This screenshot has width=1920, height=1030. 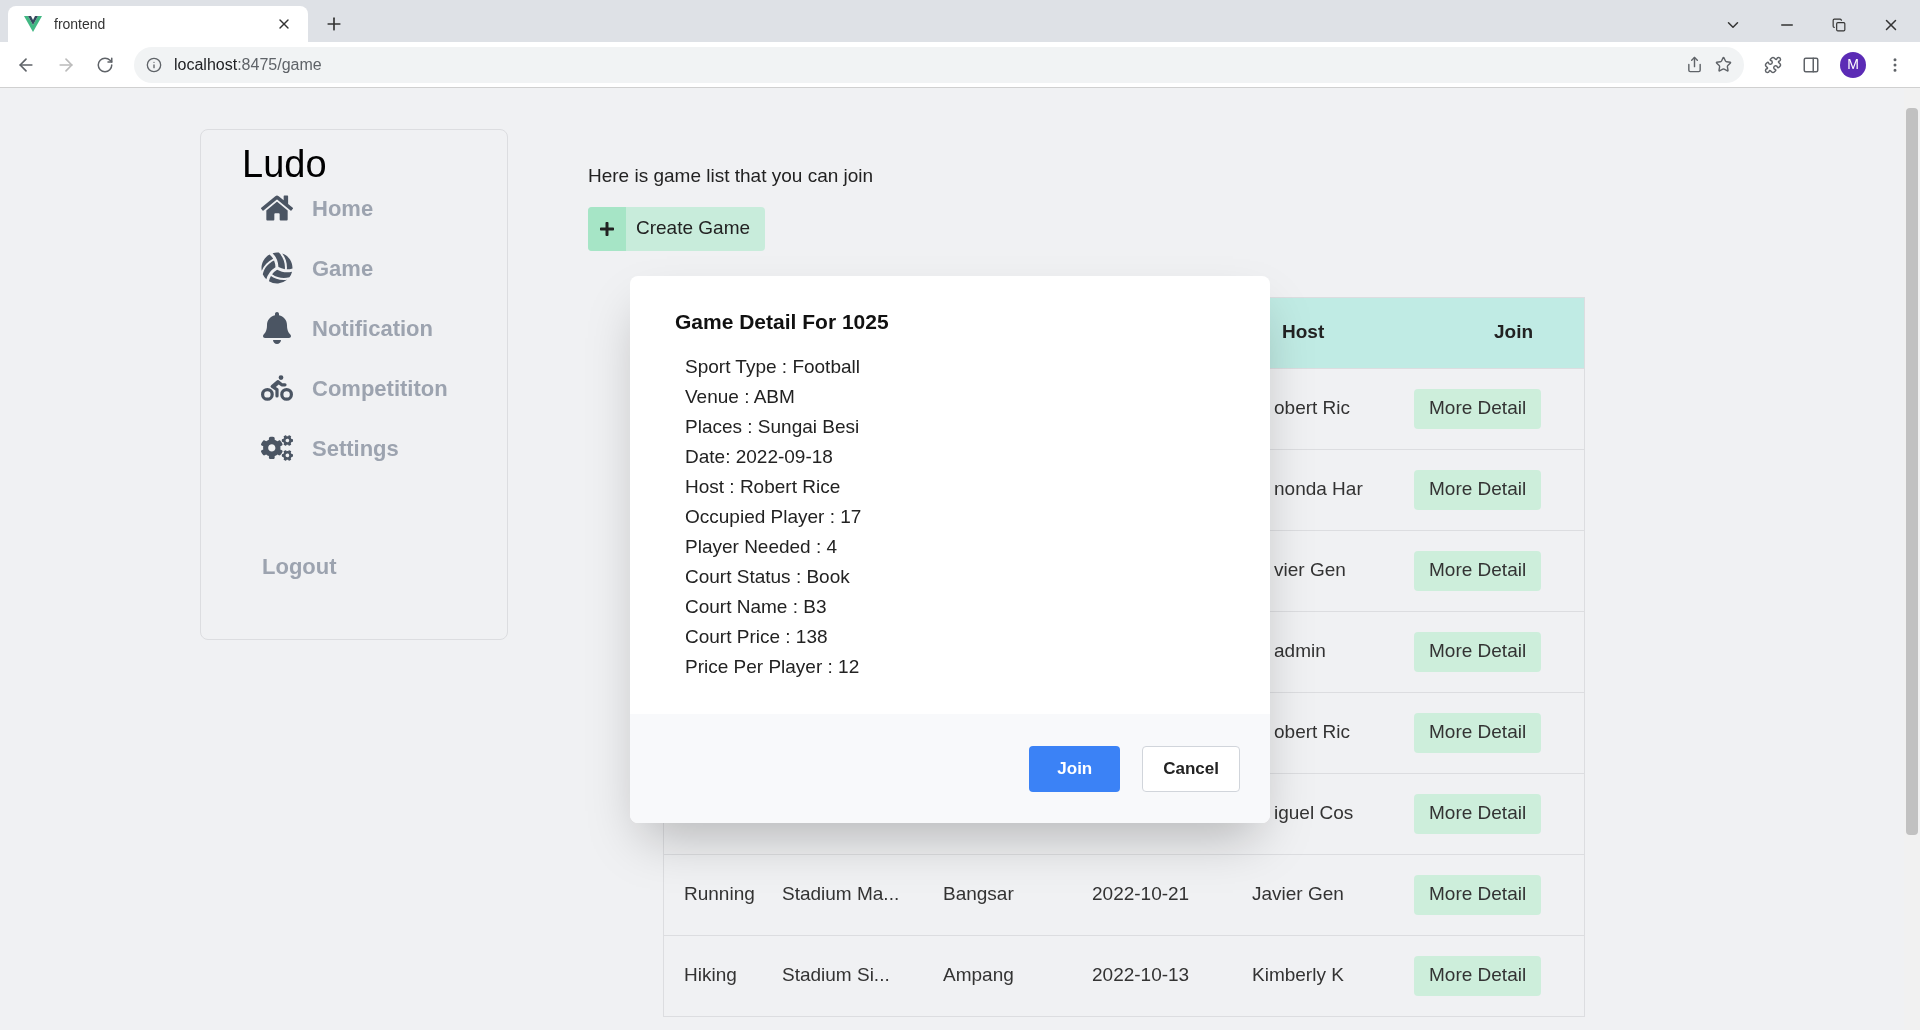 I want to click on create-game-button: Create Game, so click(x=676, y=228).